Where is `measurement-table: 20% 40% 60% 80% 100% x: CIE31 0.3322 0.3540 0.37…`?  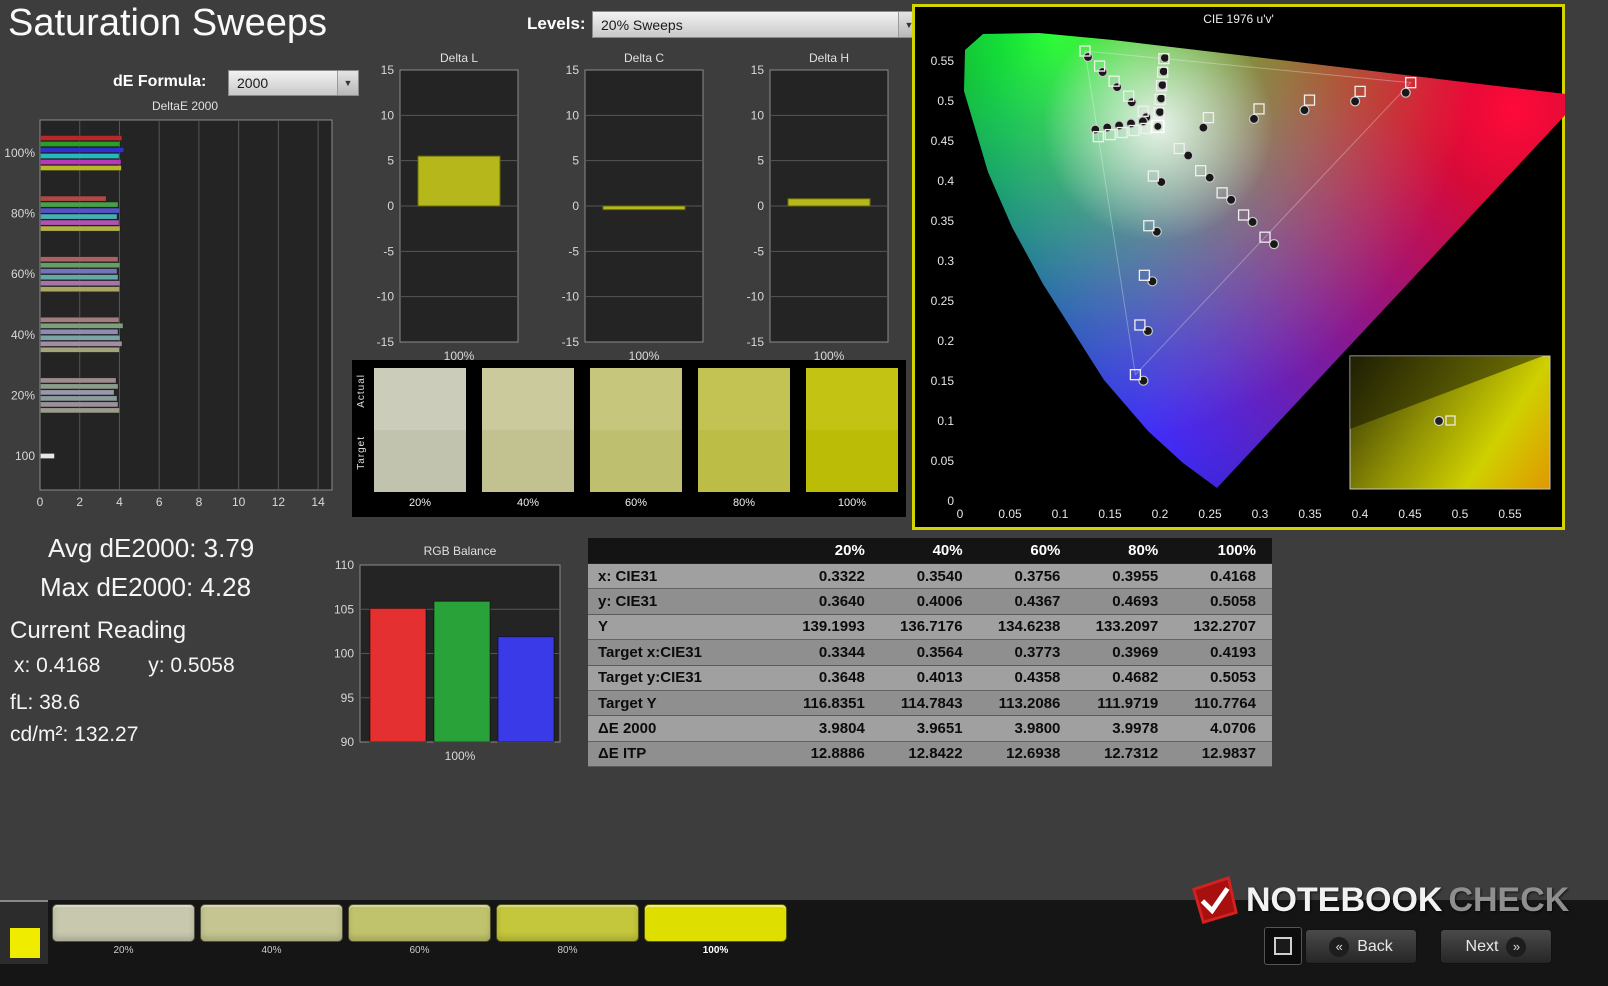
measurement-table: 20% 40% 60% 80% 100% x: CIE31 0.3322 0.3540 0.37… is located at coordinates (930, 653).